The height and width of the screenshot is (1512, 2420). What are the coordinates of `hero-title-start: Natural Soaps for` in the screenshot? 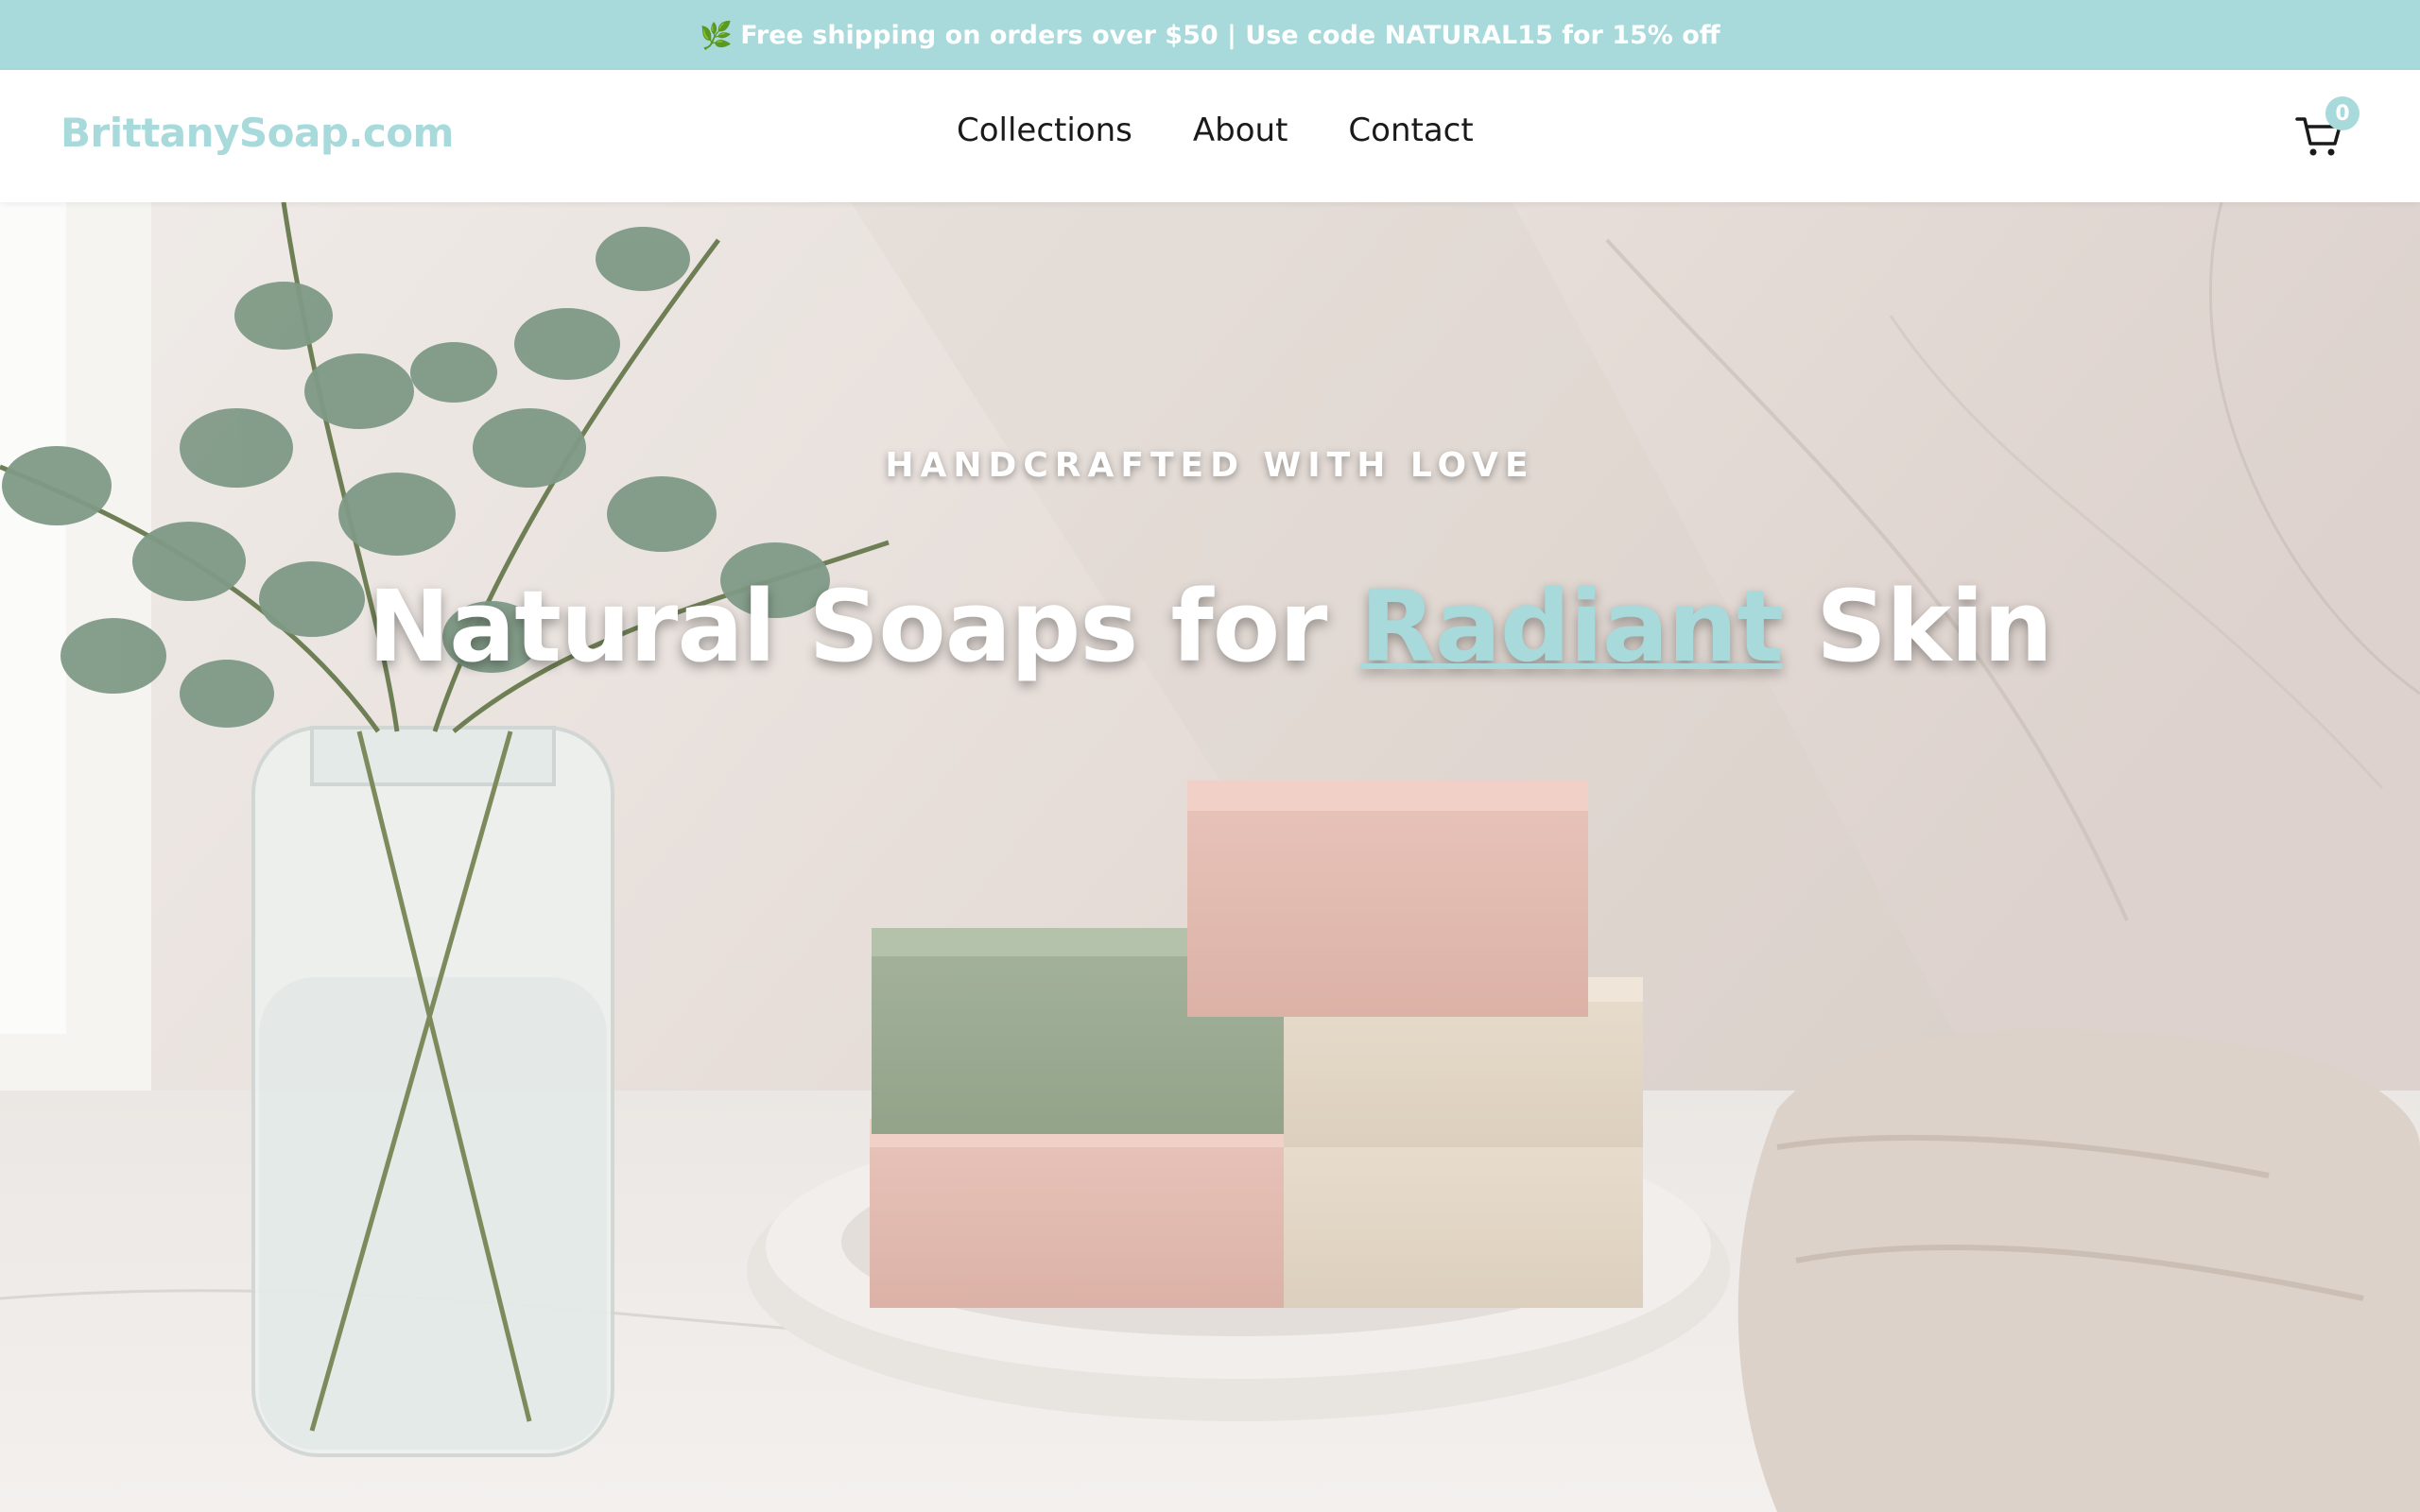 It's located at (847, 626).